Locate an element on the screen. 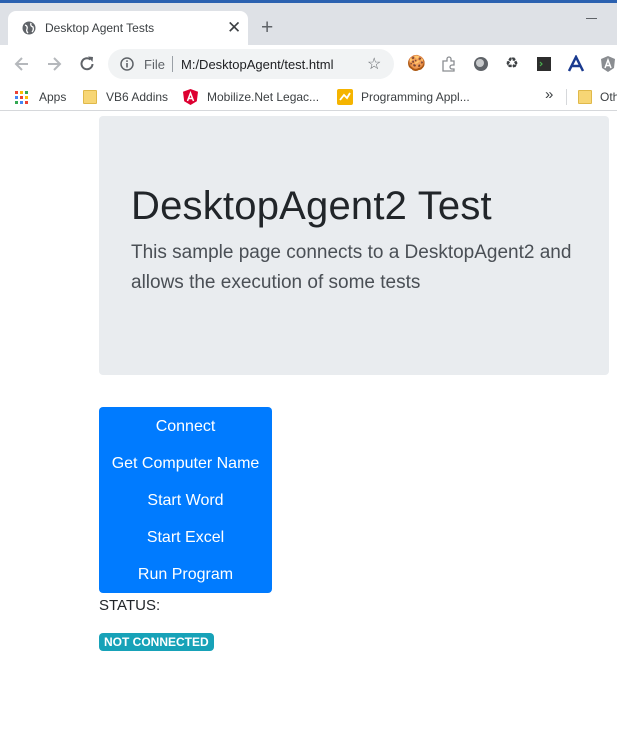  bookmark-vb6-addins: VB6 Addins is located at coordinates (128, 97).